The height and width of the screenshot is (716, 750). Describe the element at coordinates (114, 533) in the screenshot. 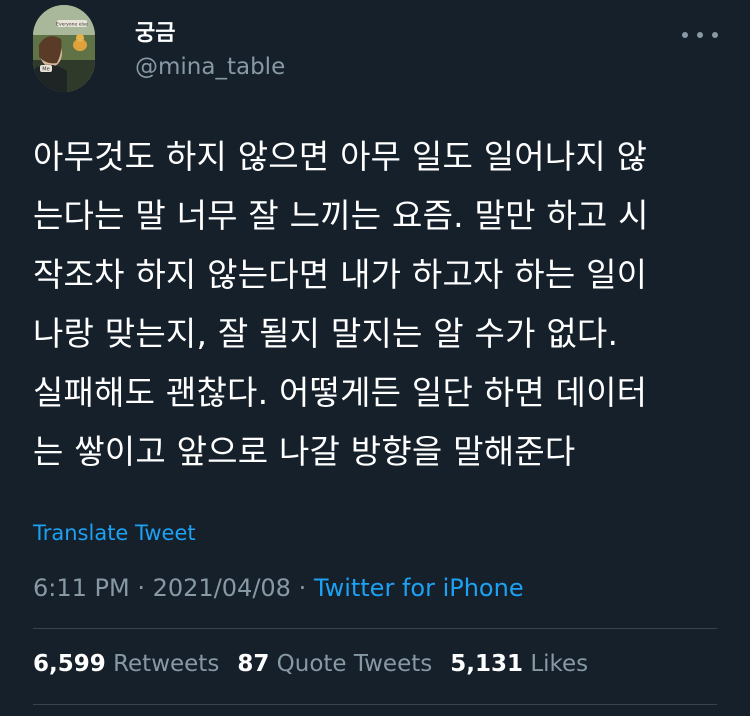

I see `translate-tweet-link: Translate Tweet` at that location.